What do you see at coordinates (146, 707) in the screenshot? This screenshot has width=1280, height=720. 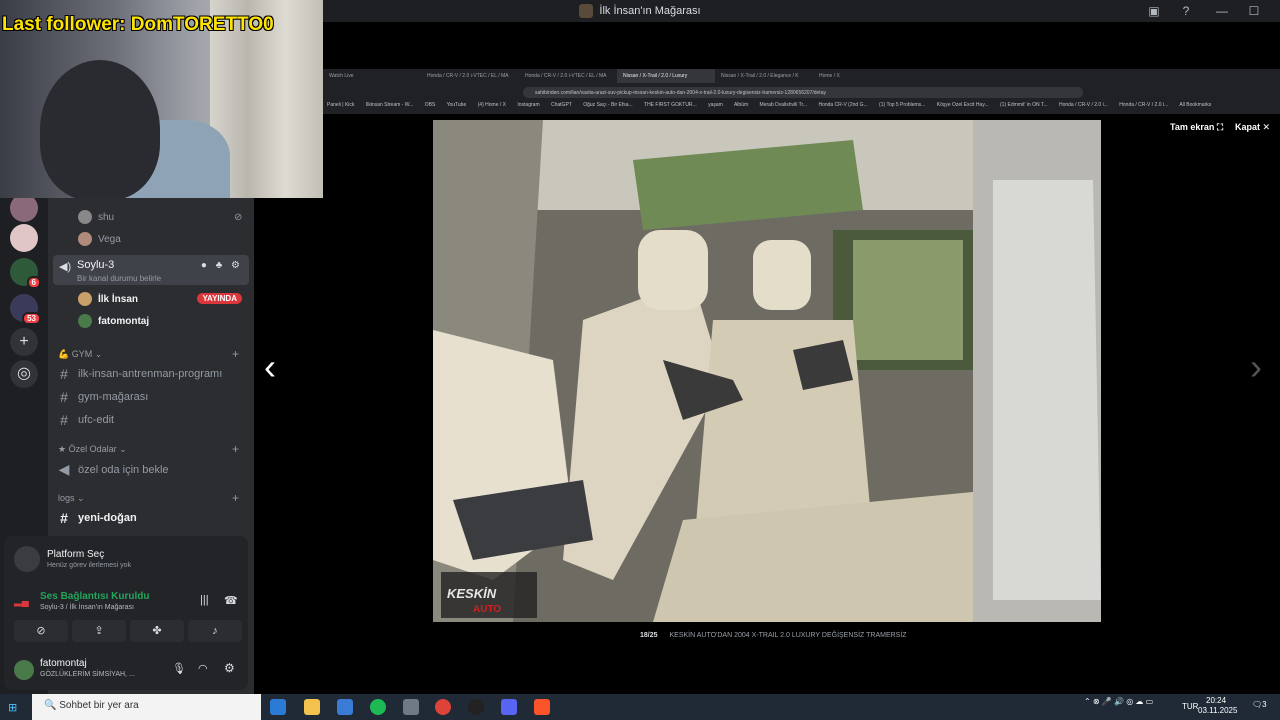 I see `taskbar-search: 🔍 Sohbet bir yer ara` at bounding box center [146, 707].